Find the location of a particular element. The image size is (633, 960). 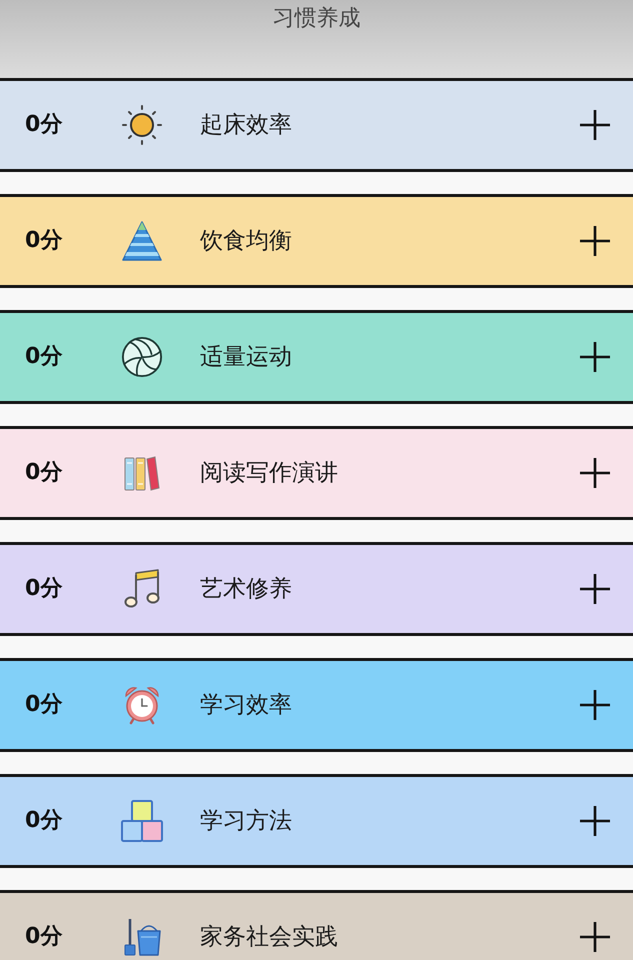

toy-blocks-icon is located at coordinates (142, 821).